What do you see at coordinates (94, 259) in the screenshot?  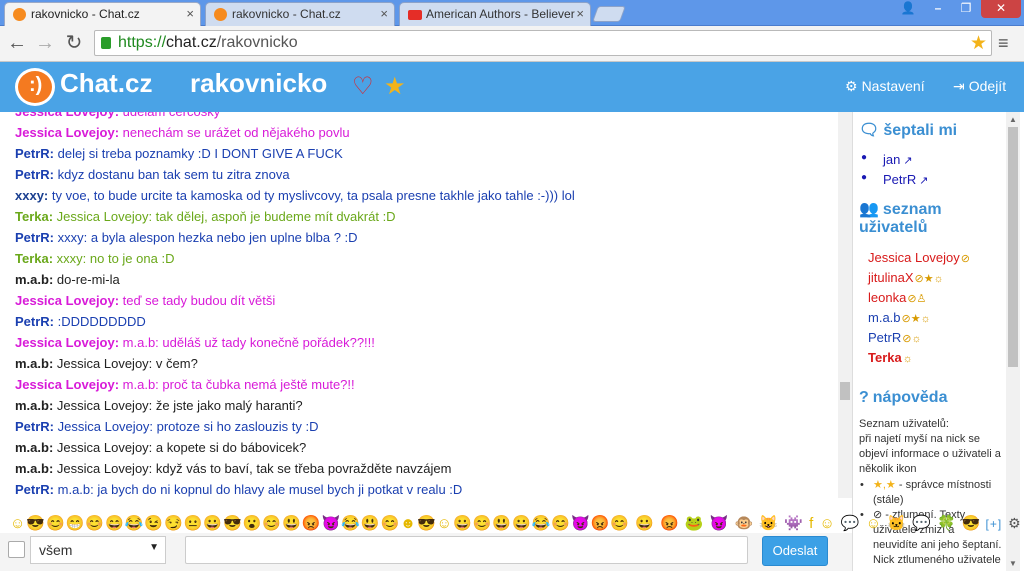 I see `chat-message: Terka: xxxy: no to je ona :D` at bounding box center [94, 259].